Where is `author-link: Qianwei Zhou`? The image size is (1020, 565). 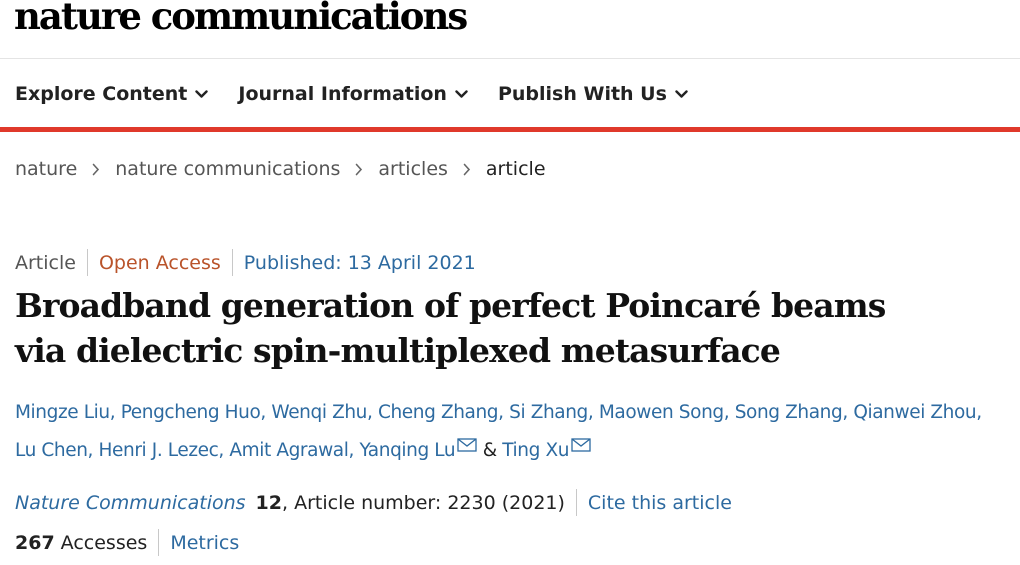
author-link: Qianwei Zhou is located at coordinates (914, 412).